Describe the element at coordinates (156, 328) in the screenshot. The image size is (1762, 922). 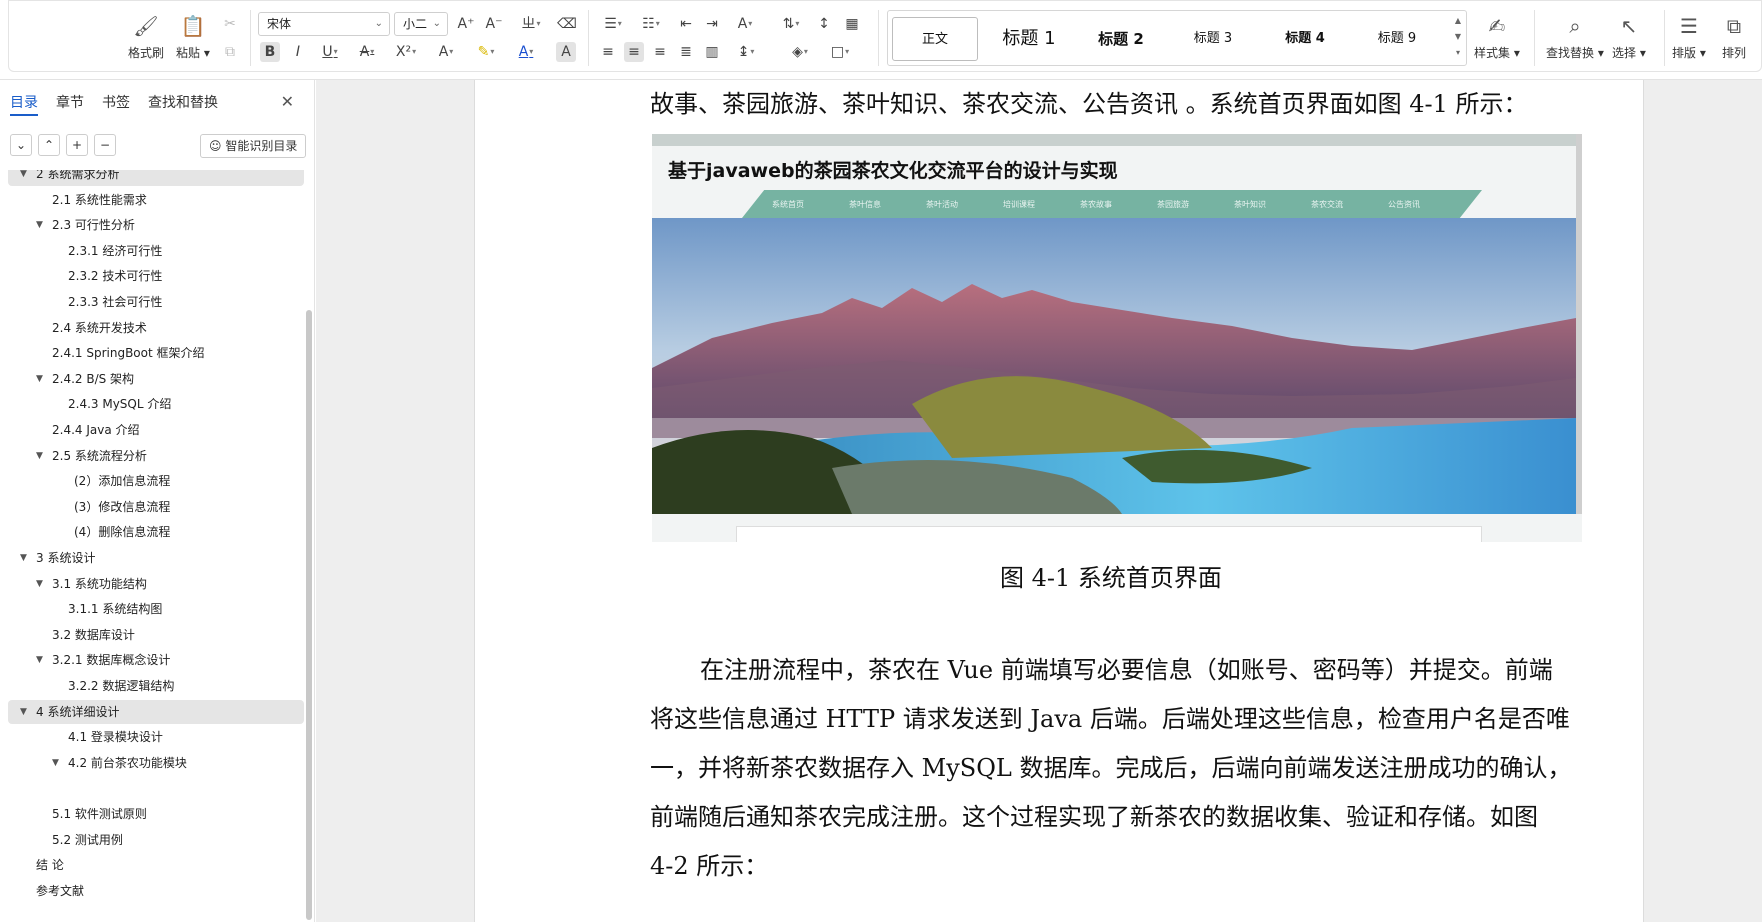
I see `toc-item: 2.4 系统开发技术` at that location.